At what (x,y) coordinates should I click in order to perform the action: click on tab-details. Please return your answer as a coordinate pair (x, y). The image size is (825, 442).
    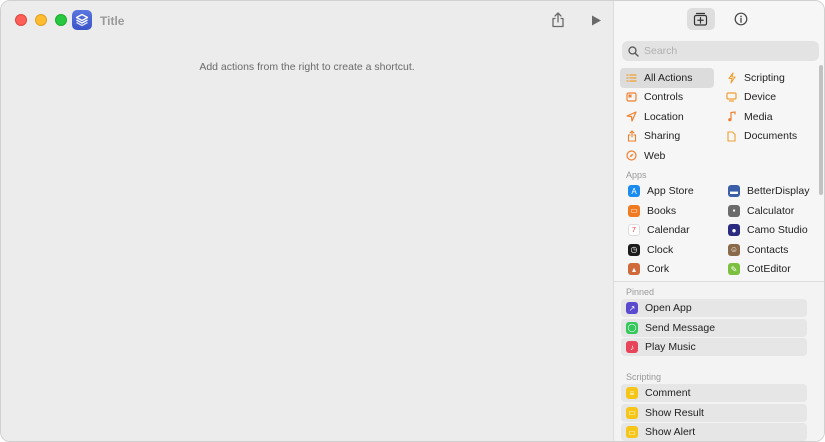
    Looking at the image, I should click on (741, 19).